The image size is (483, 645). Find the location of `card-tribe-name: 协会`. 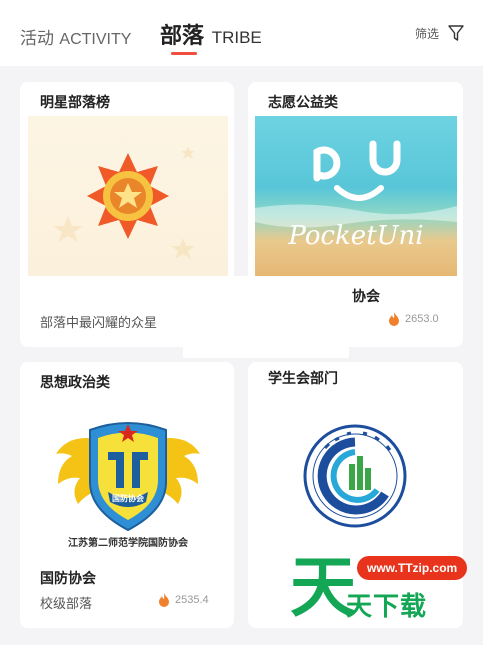

card-tribe-name: 协会 is located at coordinates (366, 297).